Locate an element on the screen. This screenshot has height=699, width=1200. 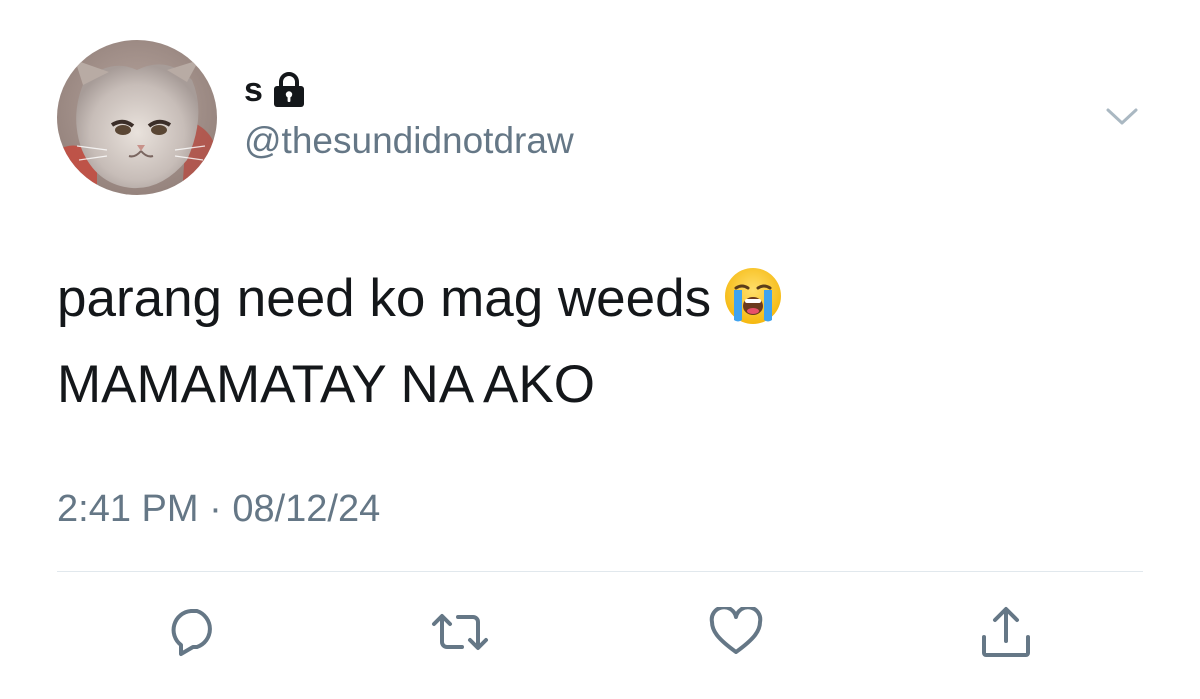
avatar is located at coordinates (137, 117).